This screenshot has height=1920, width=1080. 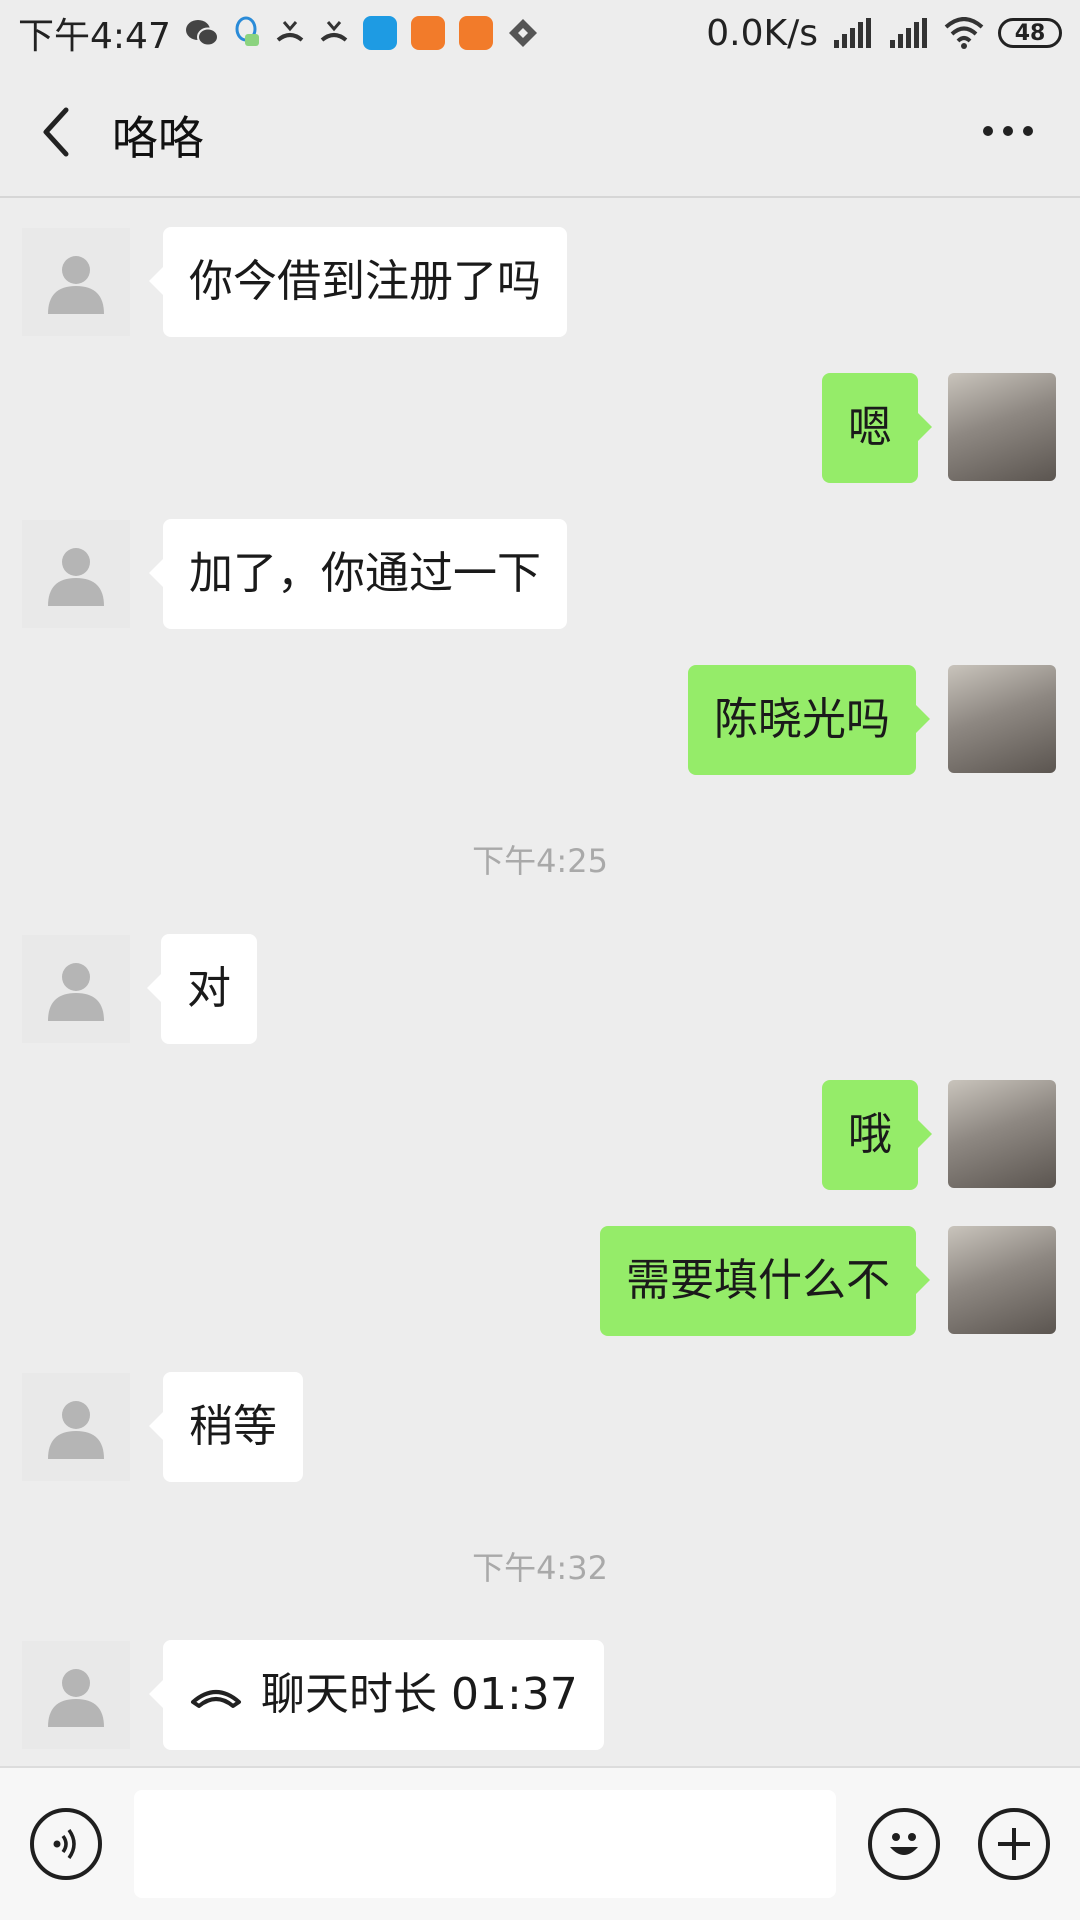 I want to click on message-bubble: 你今借到注册了吗, so click(x=358, y=282).